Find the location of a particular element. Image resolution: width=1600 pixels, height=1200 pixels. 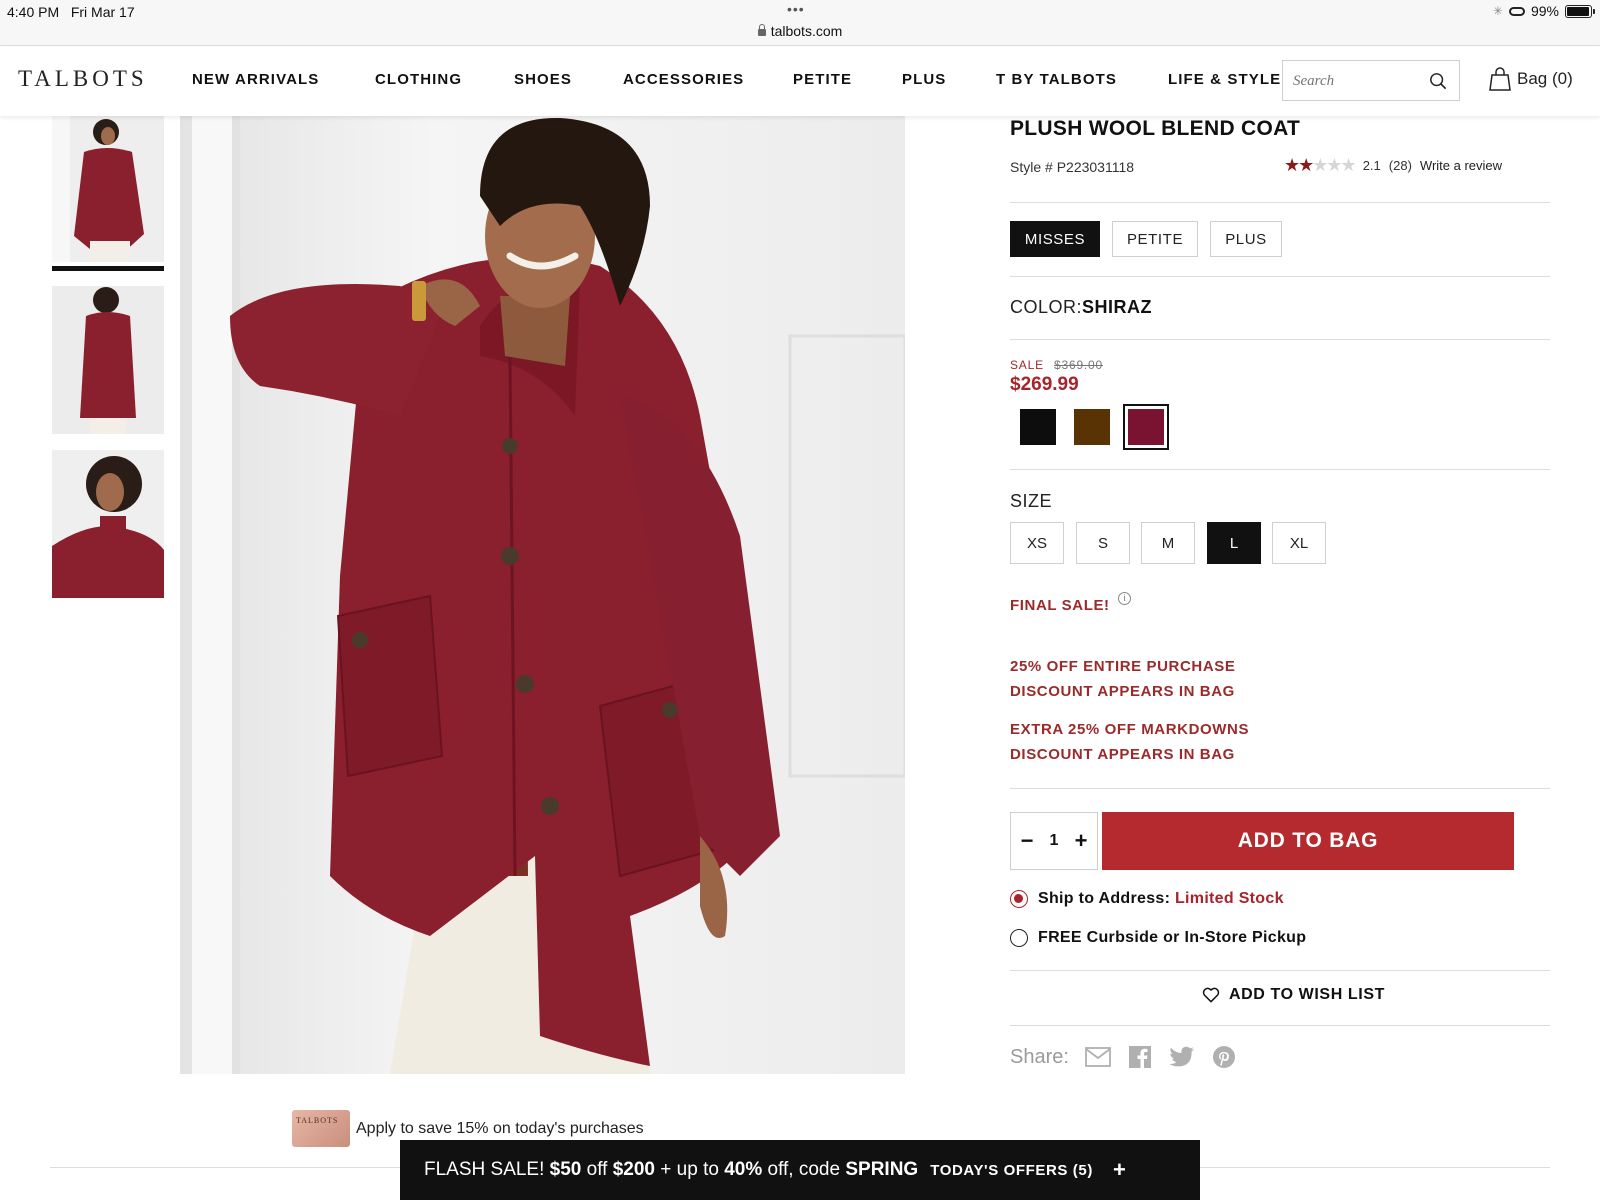

share-label: Share: is located at coordinates (1039, 1056).